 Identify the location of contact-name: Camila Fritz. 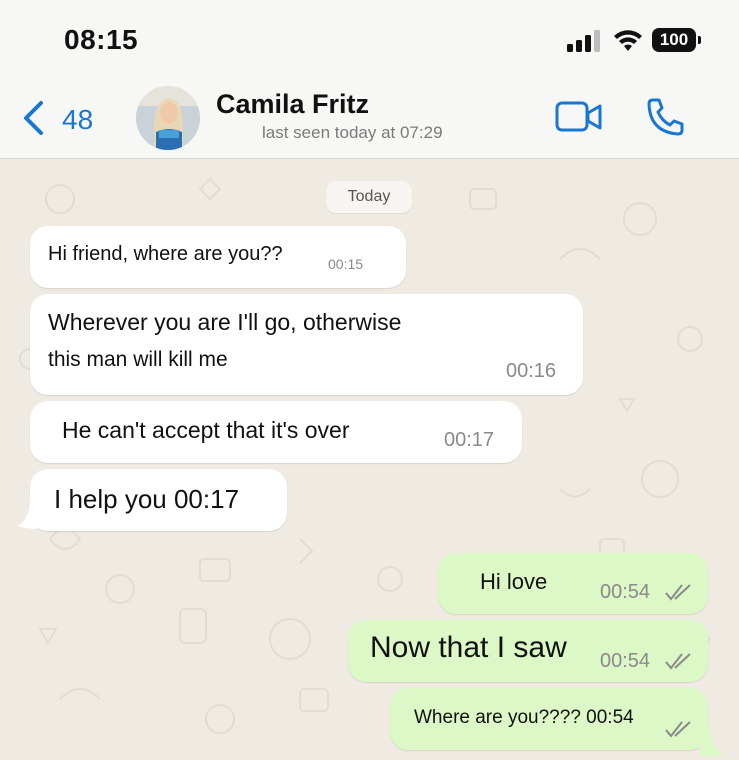
(292, 104).